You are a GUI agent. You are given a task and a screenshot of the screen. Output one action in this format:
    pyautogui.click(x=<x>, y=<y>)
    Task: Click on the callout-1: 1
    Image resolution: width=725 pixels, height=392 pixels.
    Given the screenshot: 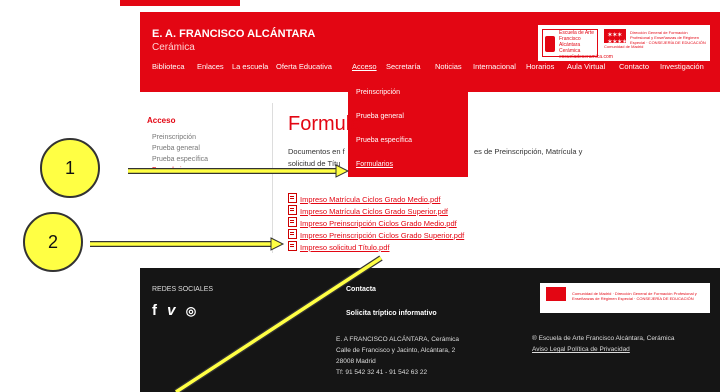 What is the action you would take?
    pyautogui.click(x=70, y=168)
    